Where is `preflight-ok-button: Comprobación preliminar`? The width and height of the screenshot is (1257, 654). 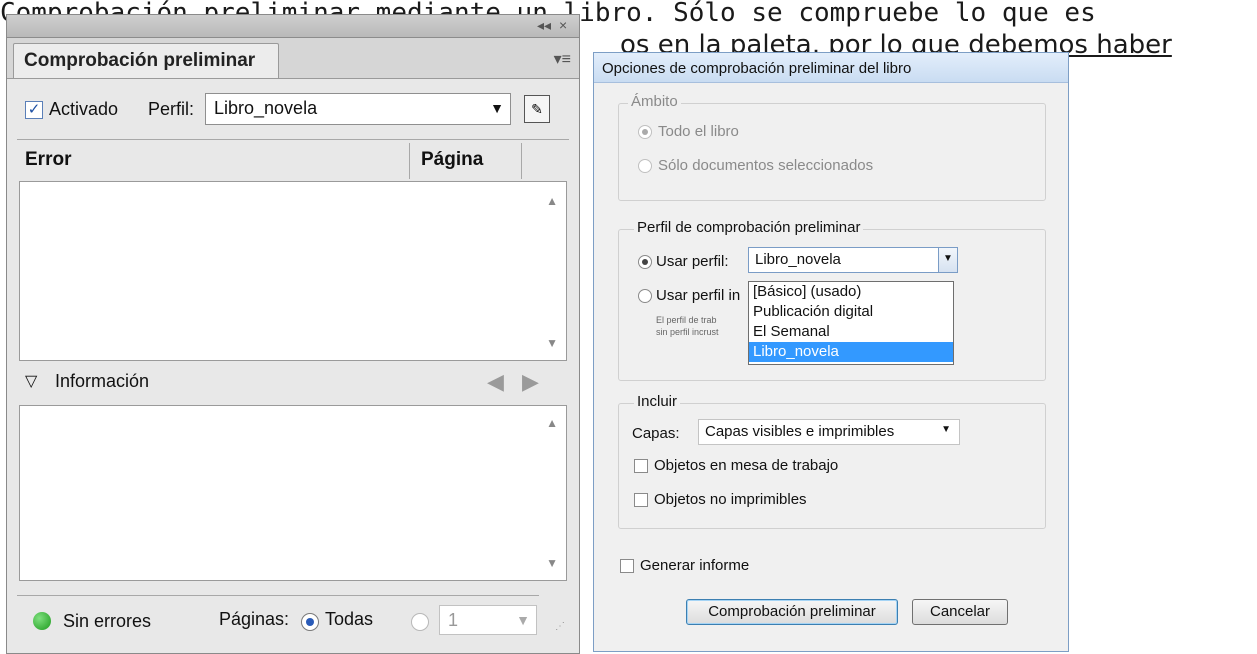
preflight-ok-button: Comprobación preliminar is located at coordinates (792, 612).